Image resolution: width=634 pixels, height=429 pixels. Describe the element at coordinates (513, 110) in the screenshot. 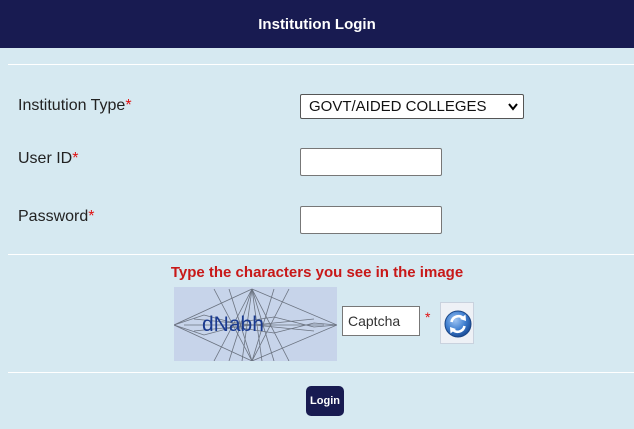

I see `chevron-down-icon` at that location.